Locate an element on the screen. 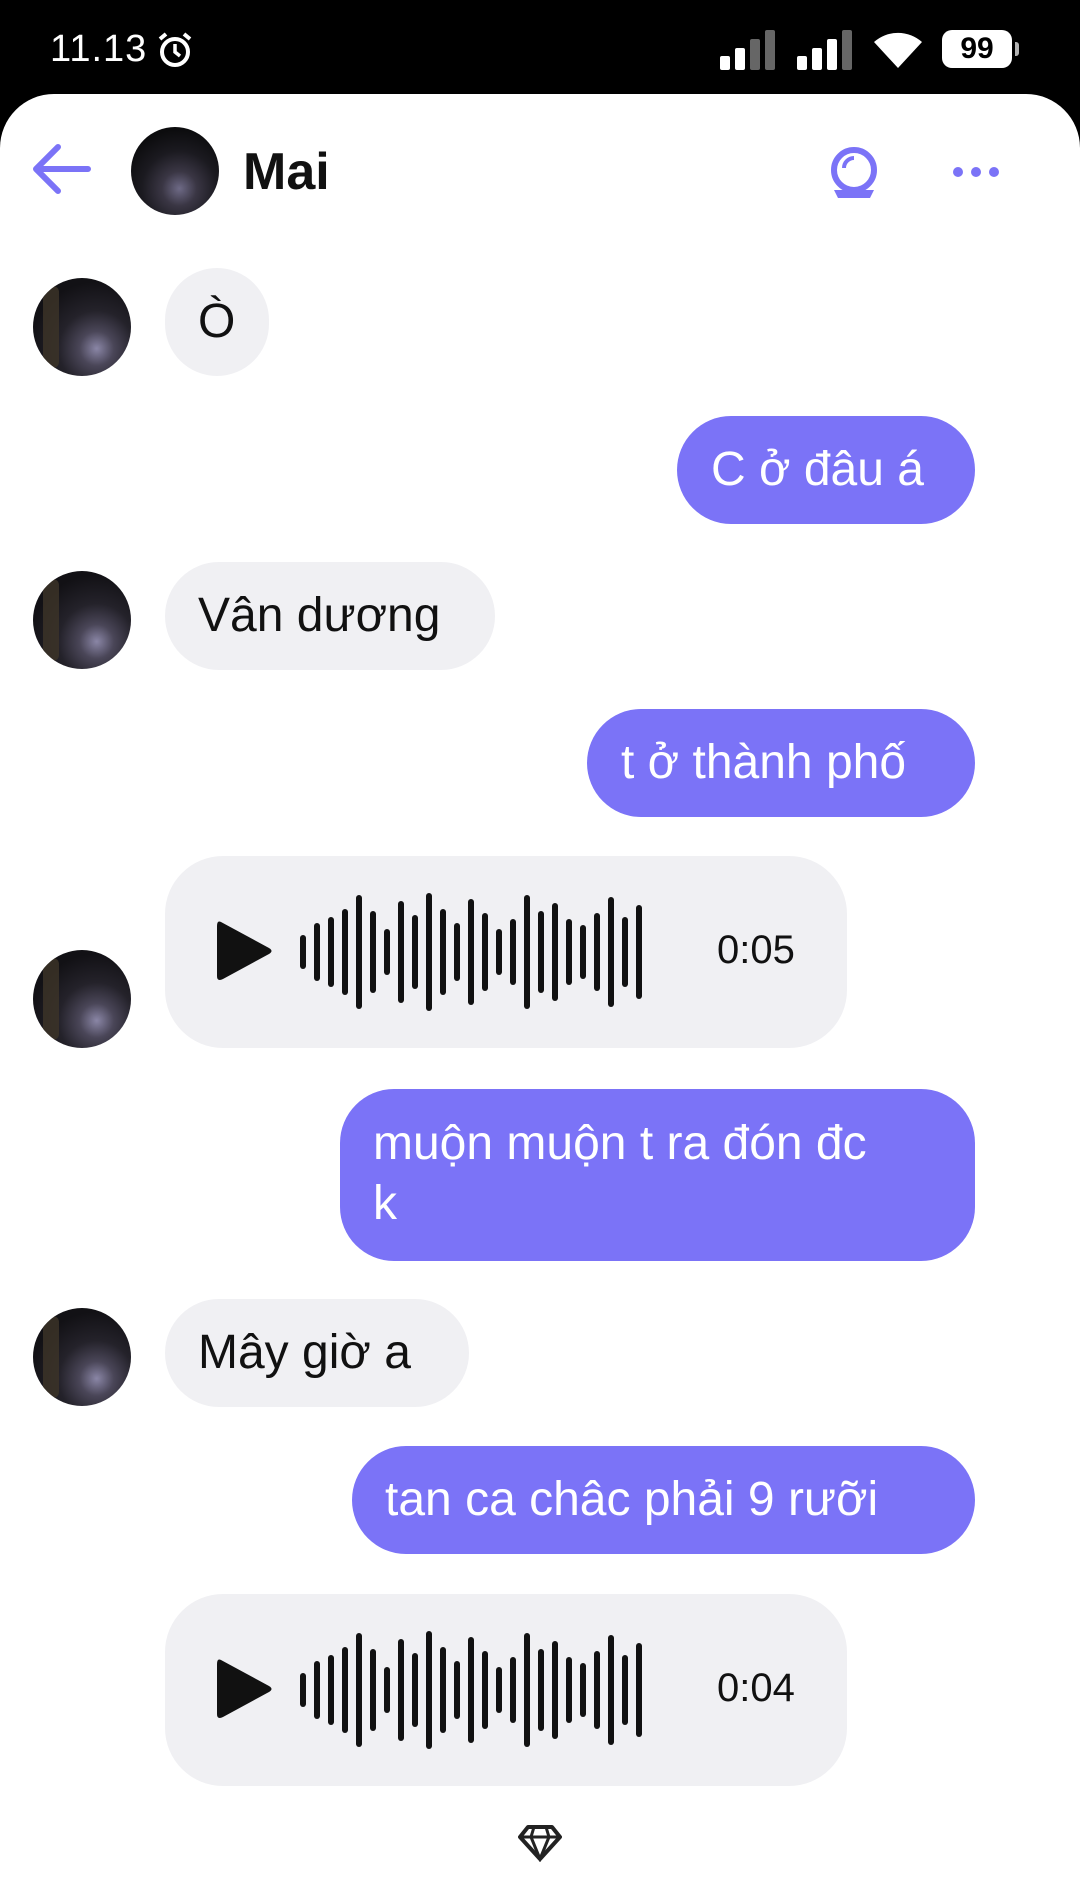 This screenshot has width=1080, height=1893. voice-duration: 0:04 is located at coordinates (756, 1688).